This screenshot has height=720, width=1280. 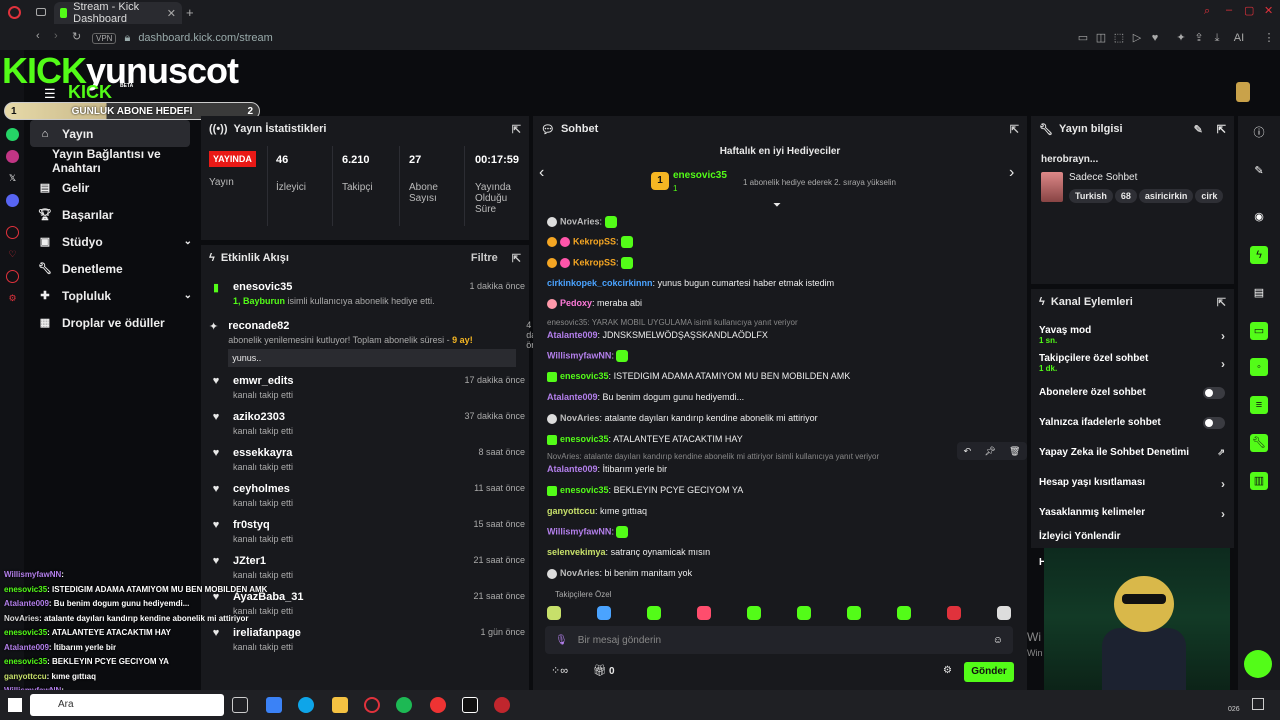 I want to click on activity-user: essekkayra, so click(x=263, y=453).